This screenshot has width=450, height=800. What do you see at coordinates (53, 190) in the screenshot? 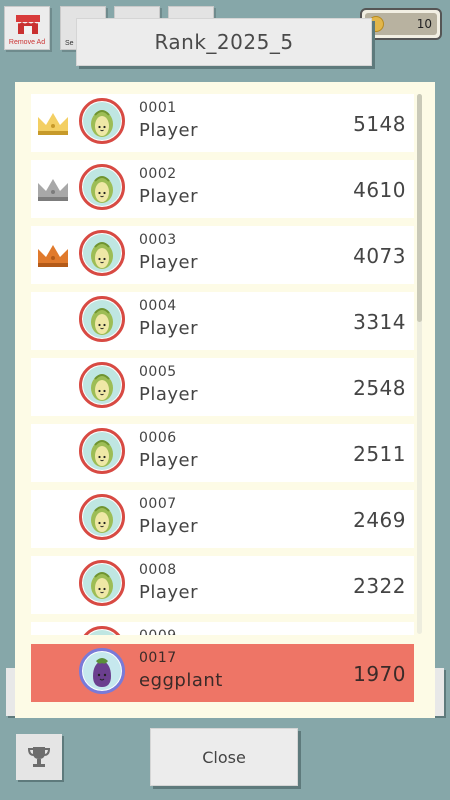
I see `silver-crown-icon` at bounding box center [53, 190].